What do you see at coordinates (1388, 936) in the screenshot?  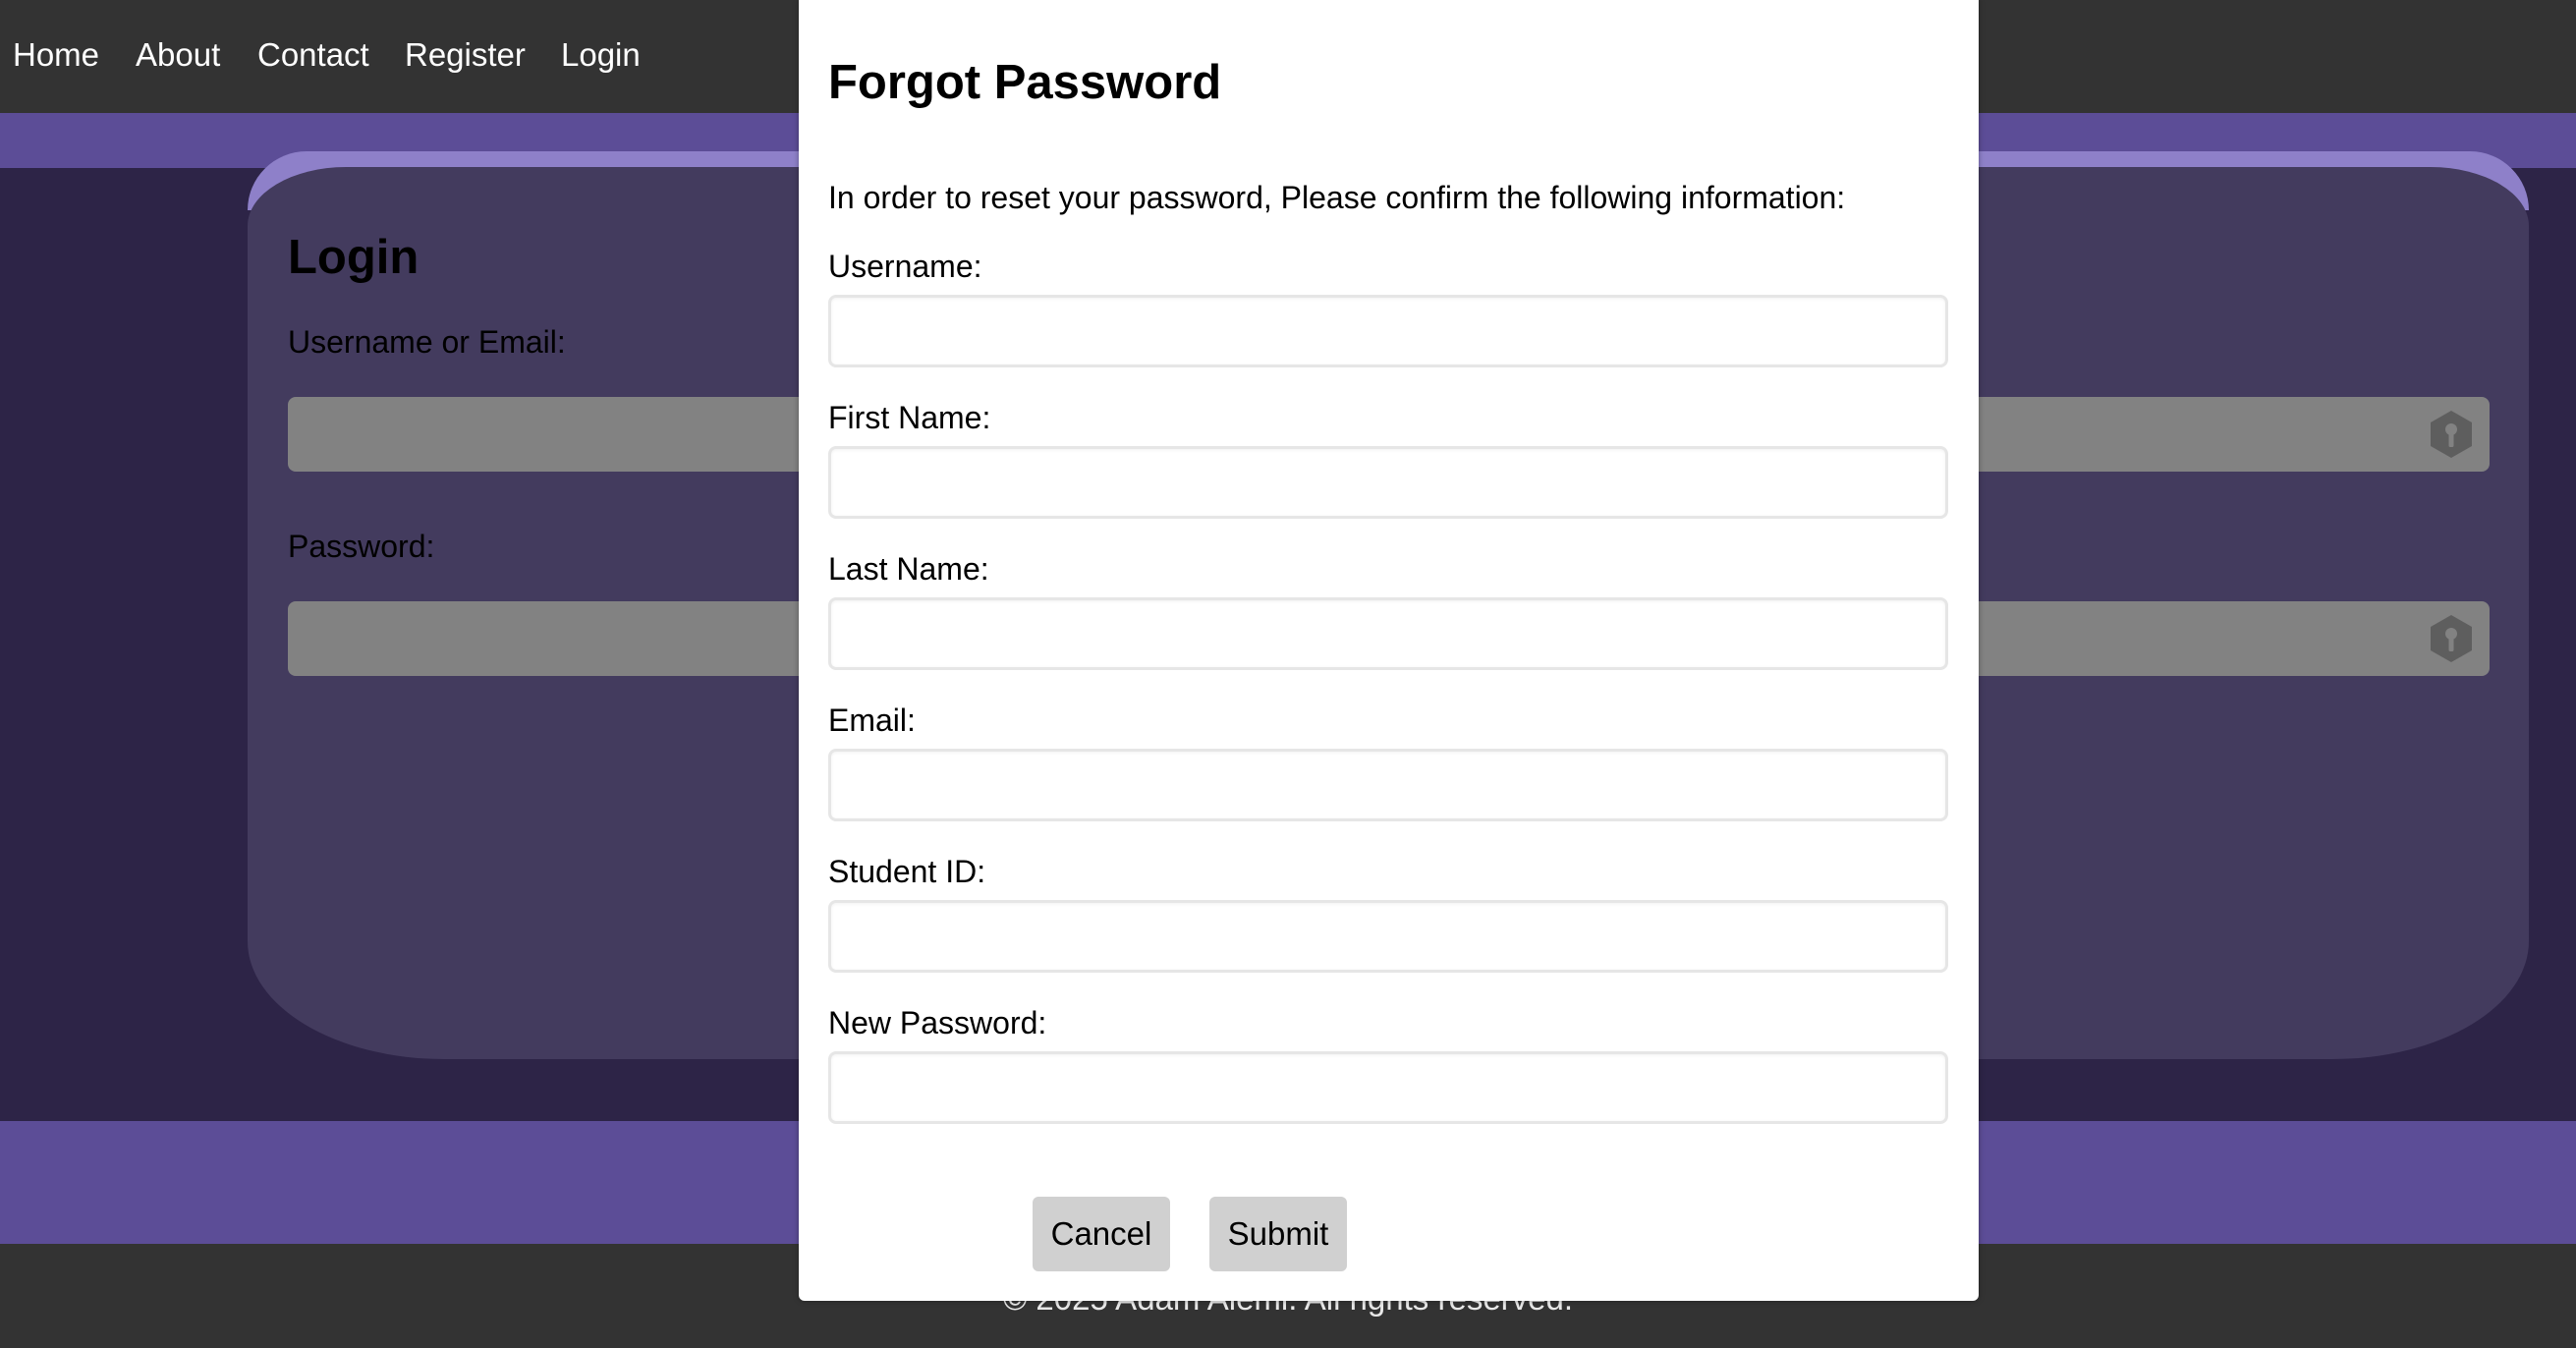 I see `student-id-input` at bounding box center [1388, 936].